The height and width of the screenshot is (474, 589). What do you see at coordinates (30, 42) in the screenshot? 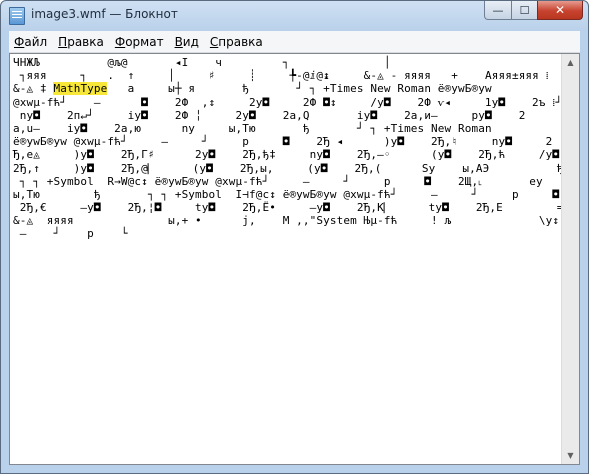
I see `menu-file: Файл` at bounding box center [30, 42].